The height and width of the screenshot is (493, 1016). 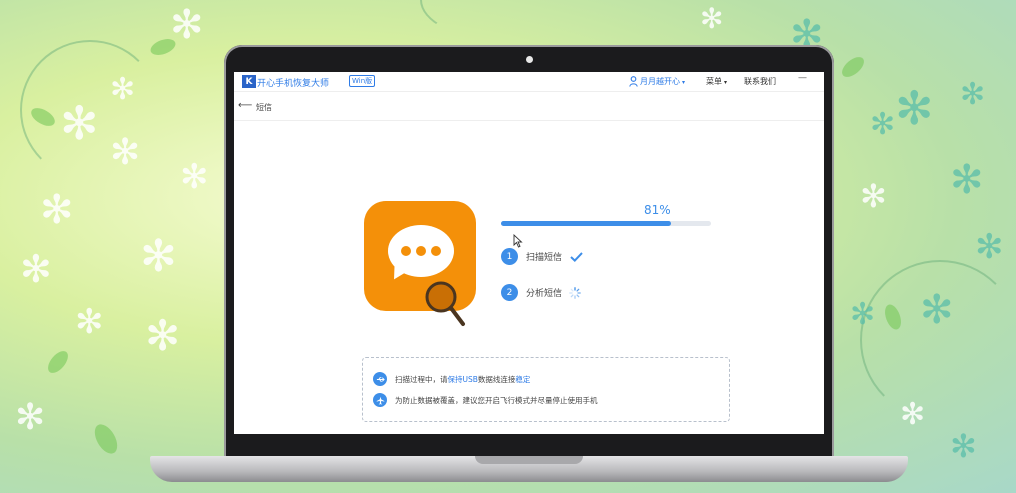 I want to click on step-analyze: 2 分析短信, so click(x=541, y=292).